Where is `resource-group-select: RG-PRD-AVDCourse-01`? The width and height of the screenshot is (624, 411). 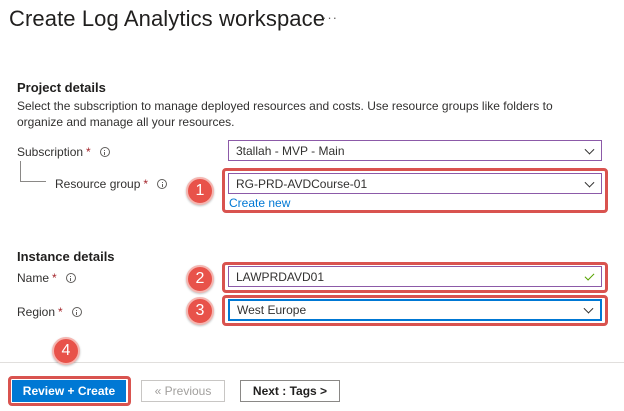
resource-group-select: RG-PRD-AVDCourse-01 is located at coordinates (415, 183).